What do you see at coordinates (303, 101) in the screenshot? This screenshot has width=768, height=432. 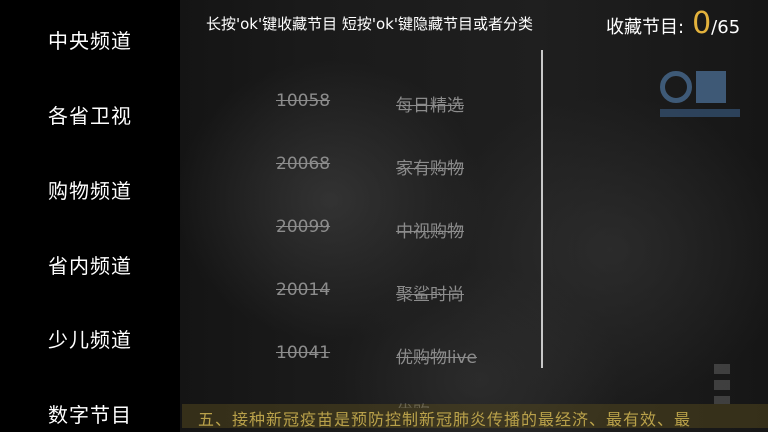 I see `channel-number: 10058` at bounding box center [303, 101].